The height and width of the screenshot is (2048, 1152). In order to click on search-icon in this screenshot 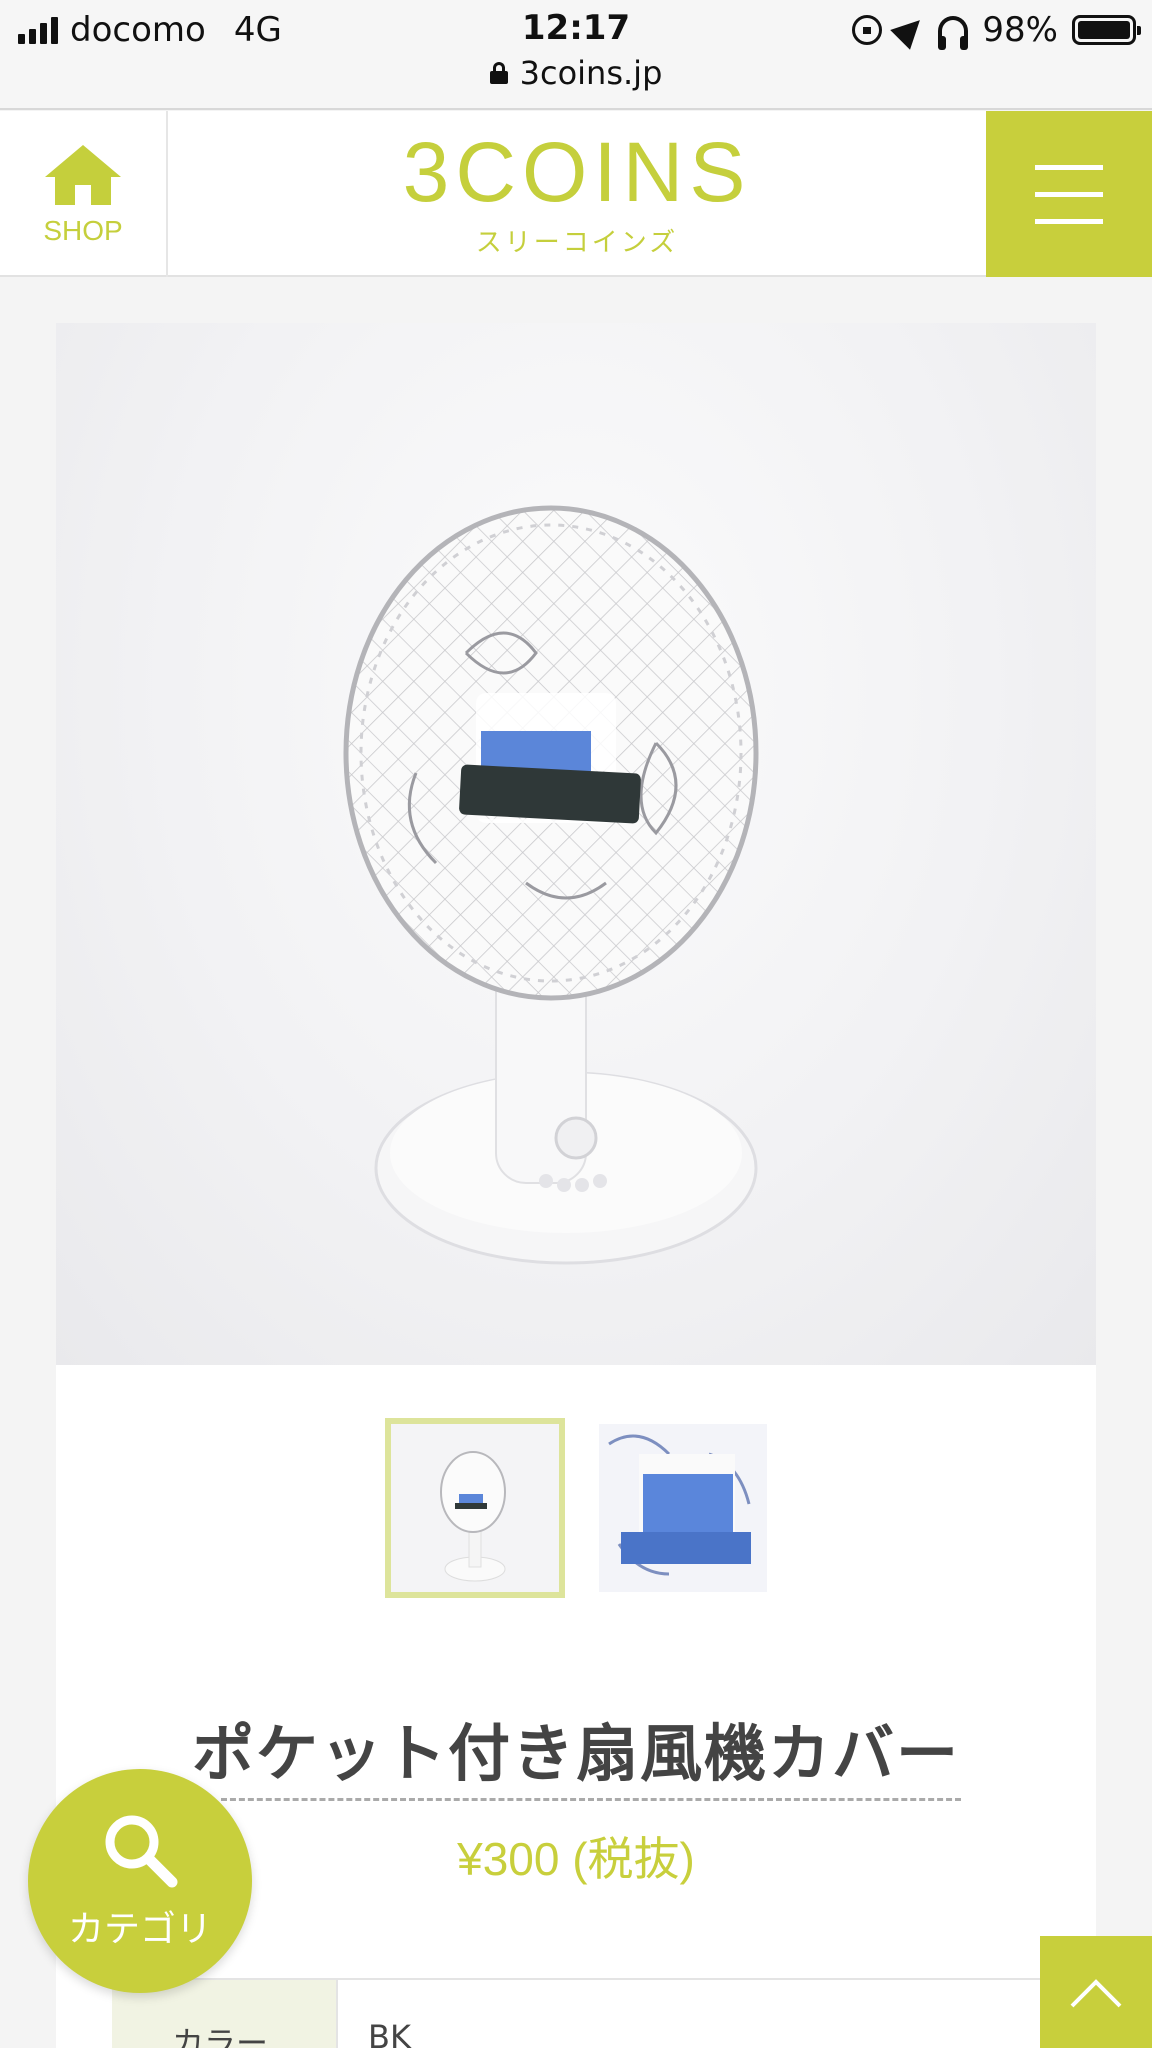, I will do `click(141, 1851)`.